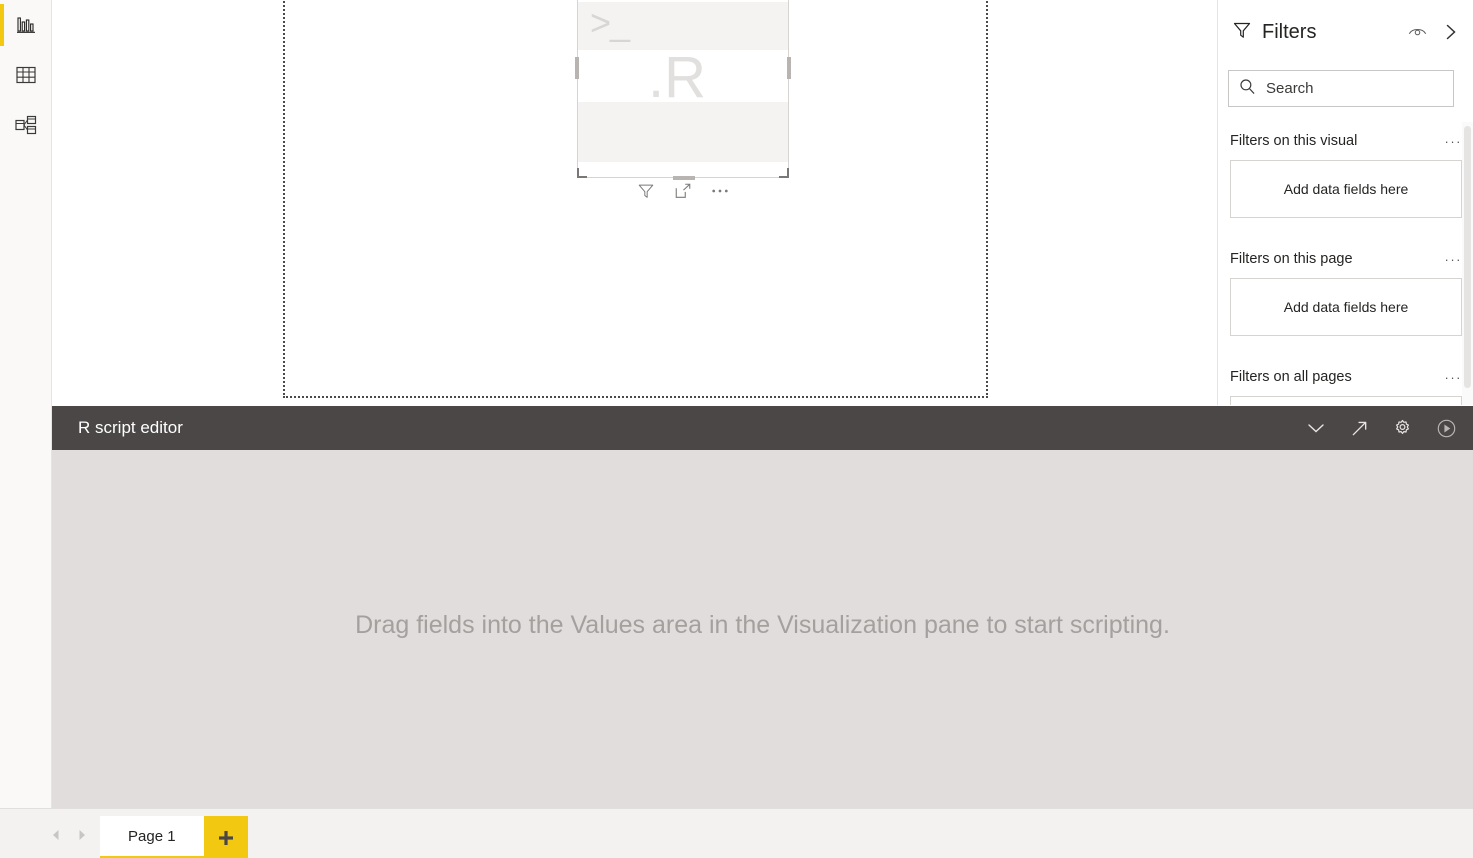 The width and height of the screenshot is (1473, 858). I want to click on filter-section-title: Filters on all pages, so click(1291, 377).